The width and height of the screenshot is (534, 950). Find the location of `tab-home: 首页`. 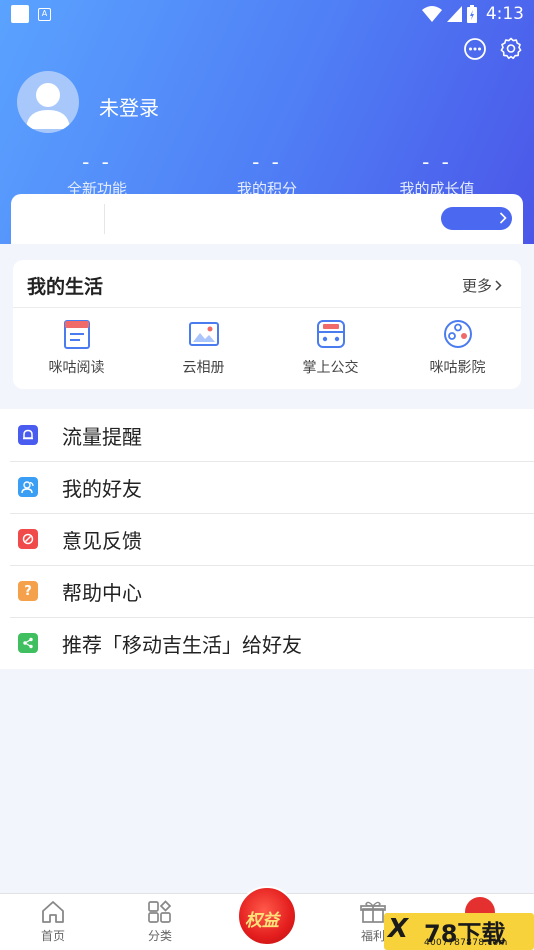

tab-home: 首页 is located at coordinates (53, 922).